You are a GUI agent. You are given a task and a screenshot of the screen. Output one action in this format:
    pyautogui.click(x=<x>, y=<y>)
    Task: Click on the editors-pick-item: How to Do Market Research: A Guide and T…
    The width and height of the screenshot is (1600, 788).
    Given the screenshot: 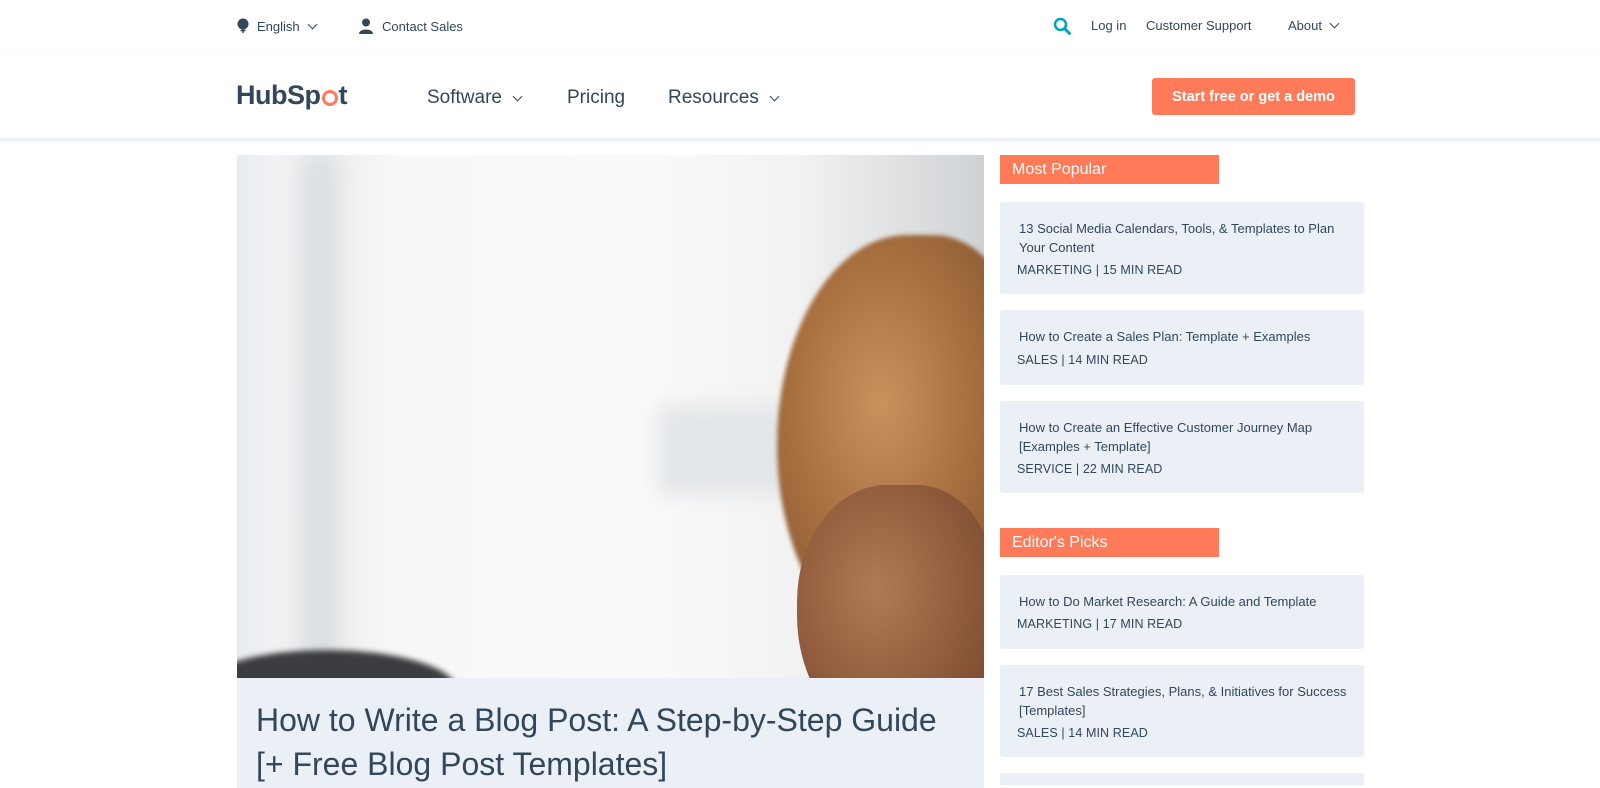 What is the action you would take?
    pyautogui.click(x=1182, y=612)
    